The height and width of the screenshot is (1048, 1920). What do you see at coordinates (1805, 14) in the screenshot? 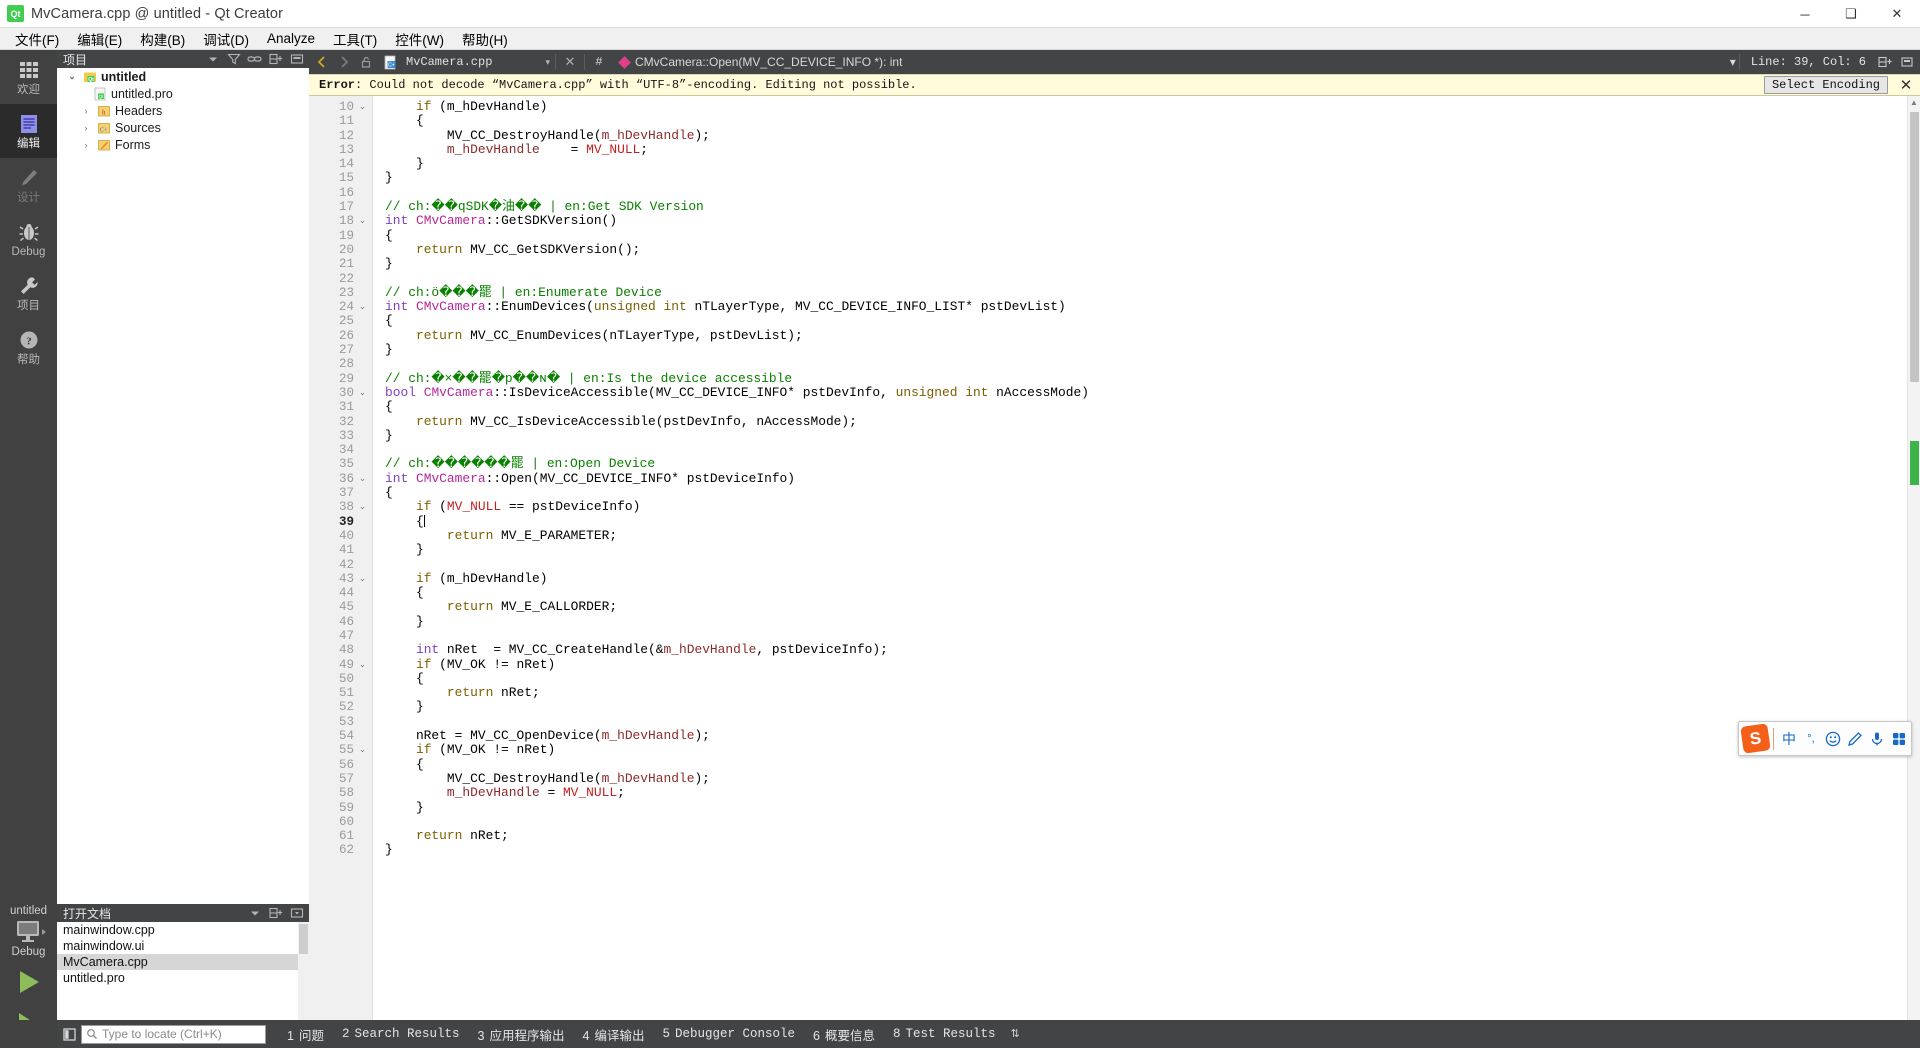
I see `minimize-button: ─` at bounding box center [1805, 14].